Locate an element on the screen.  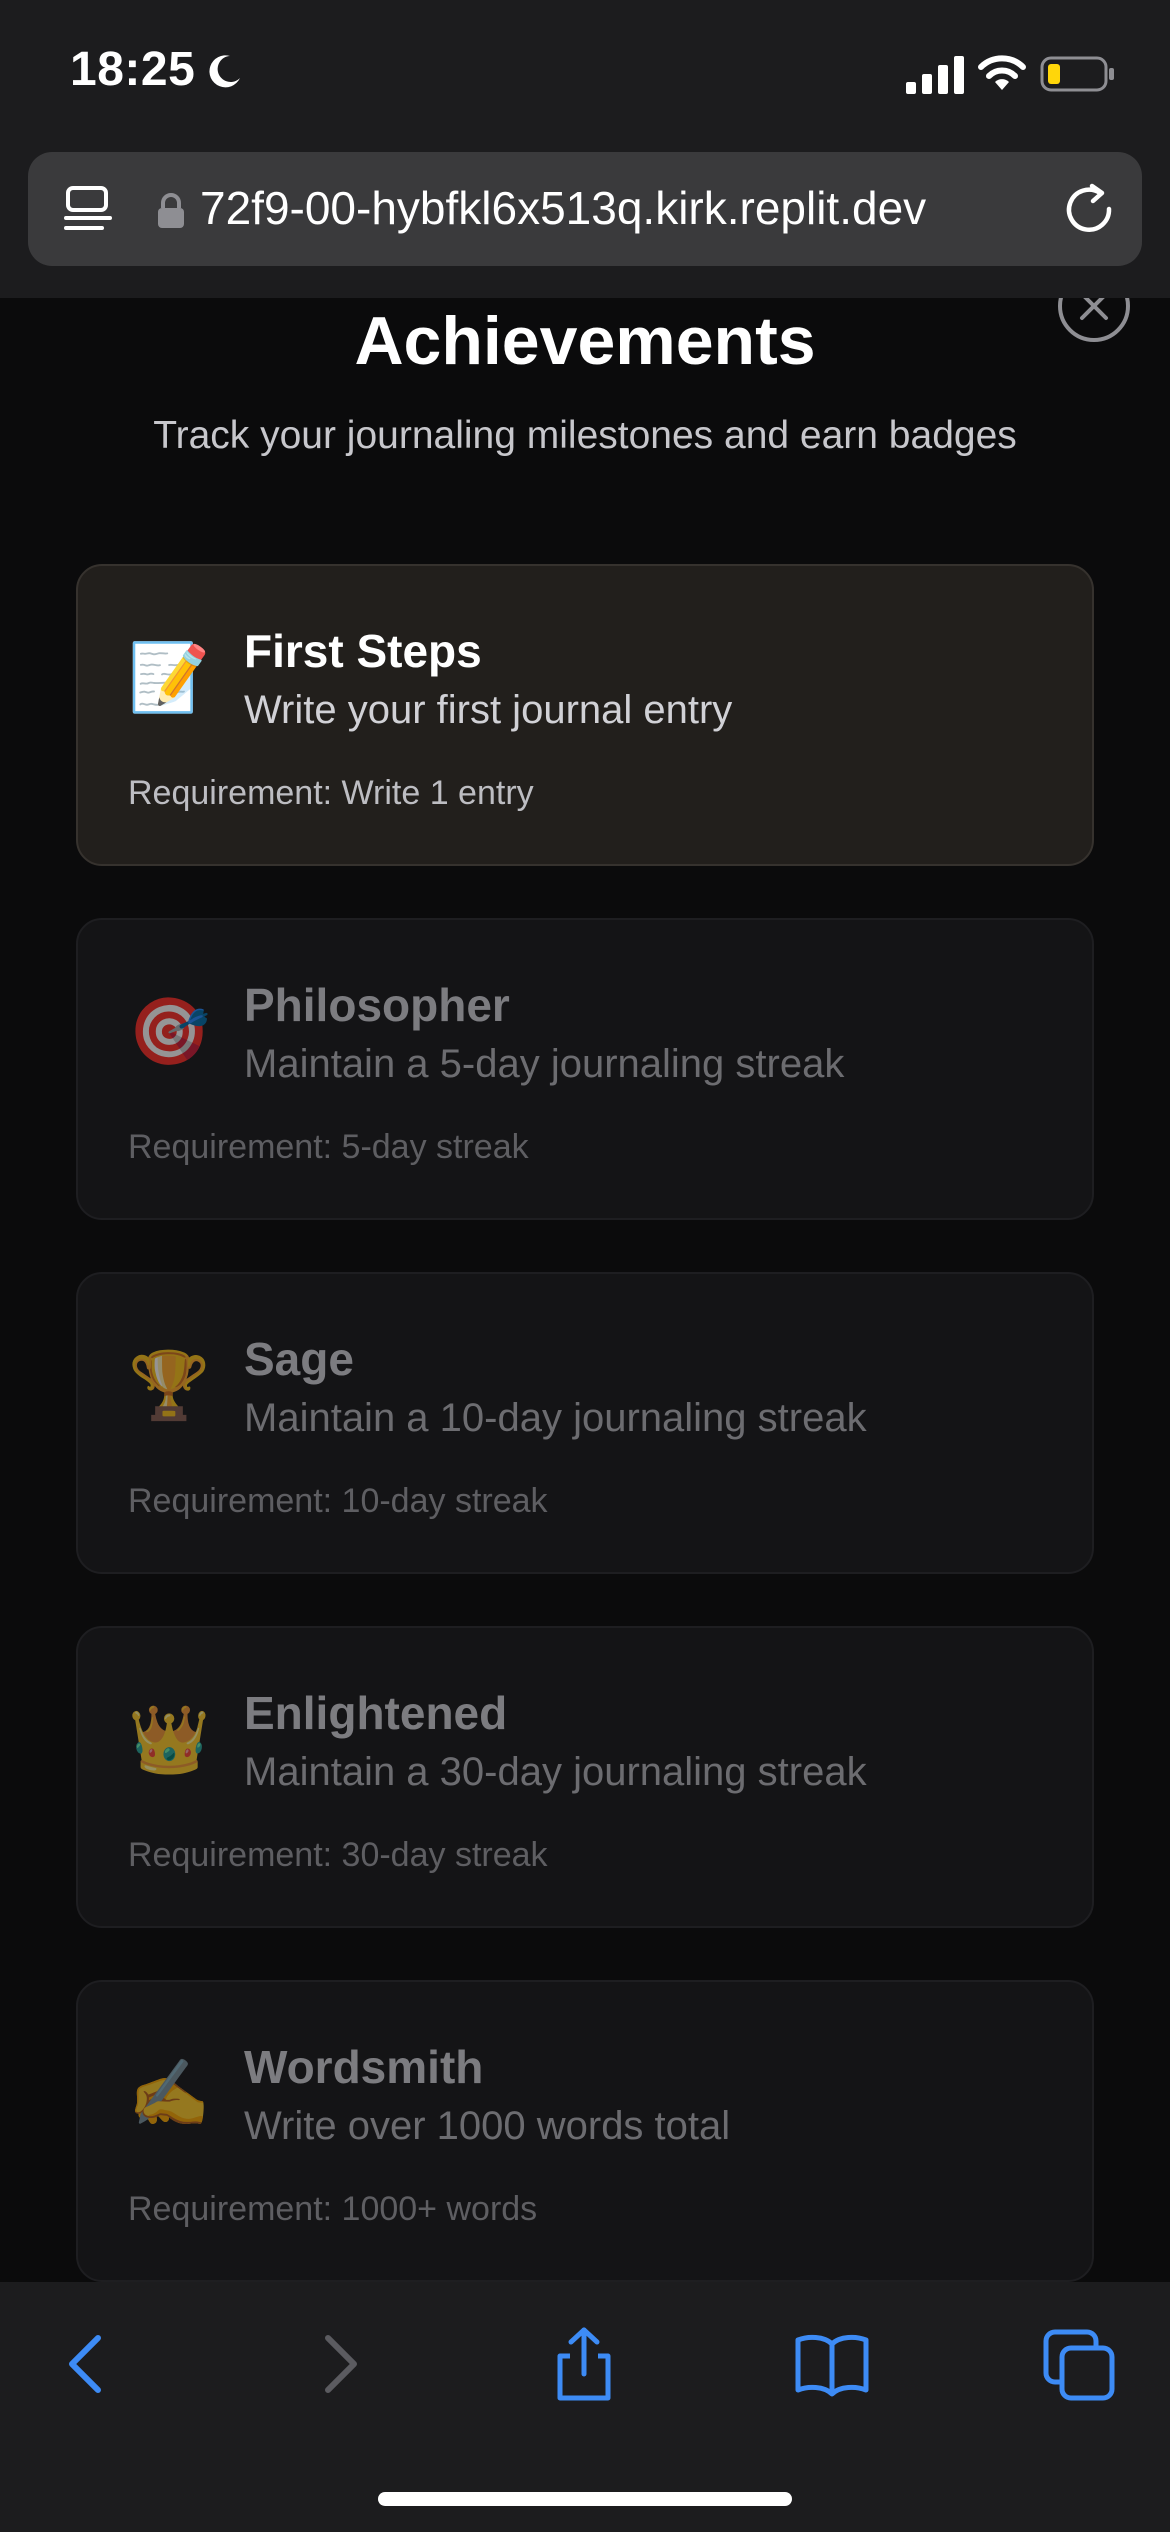
back-button is located at coordinates (88, 2364).